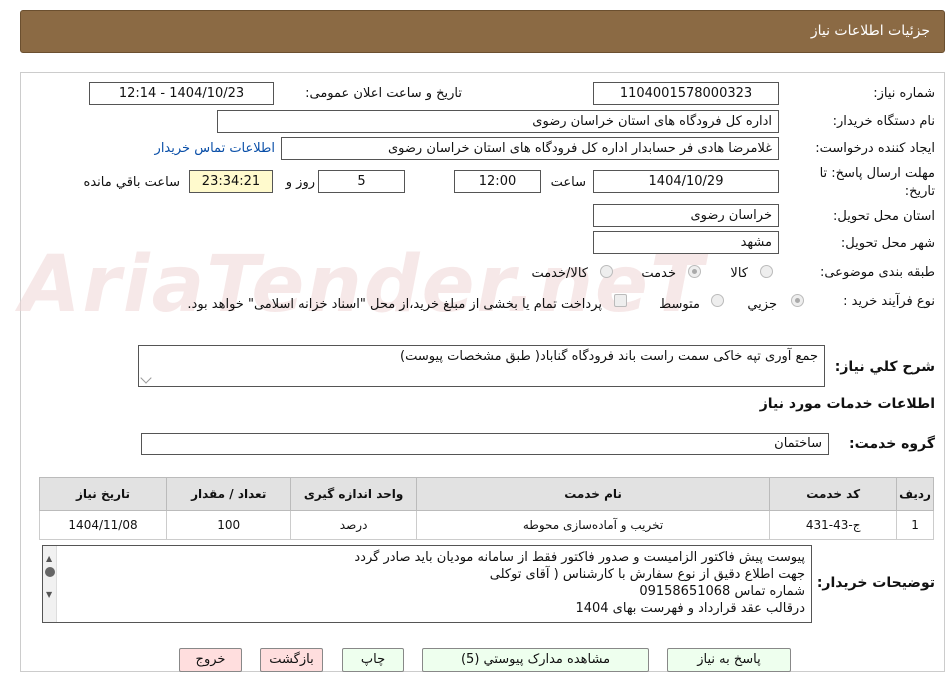 This screenshot has height=691, width=951. I want to click on province-label: استان محل تحویل:, so click(884, 216).